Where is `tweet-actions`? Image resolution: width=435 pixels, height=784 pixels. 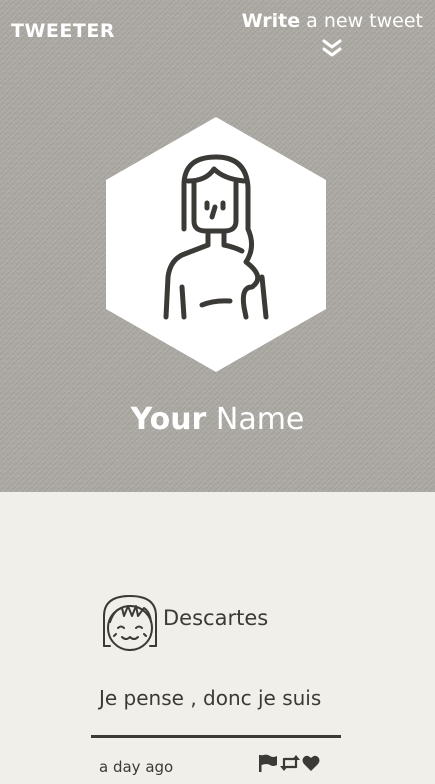 tweet-actions is located at coordinates (289, 763).